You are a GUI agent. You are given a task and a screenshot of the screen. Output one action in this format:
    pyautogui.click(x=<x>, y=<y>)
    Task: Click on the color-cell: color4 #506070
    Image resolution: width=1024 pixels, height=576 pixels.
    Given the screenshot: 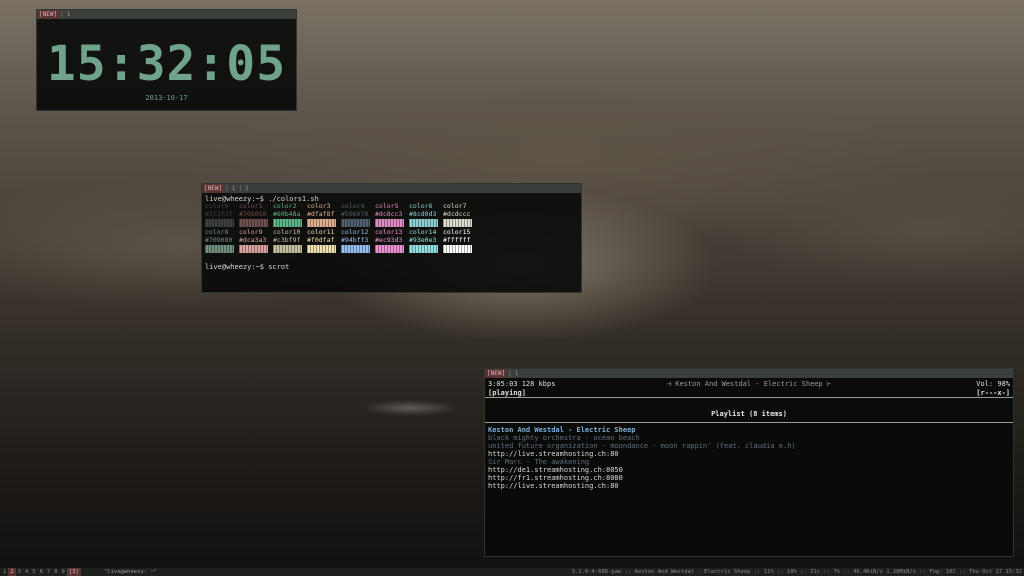 What is the action you would take?
    pyautogui.click(x=358, y=215)
    